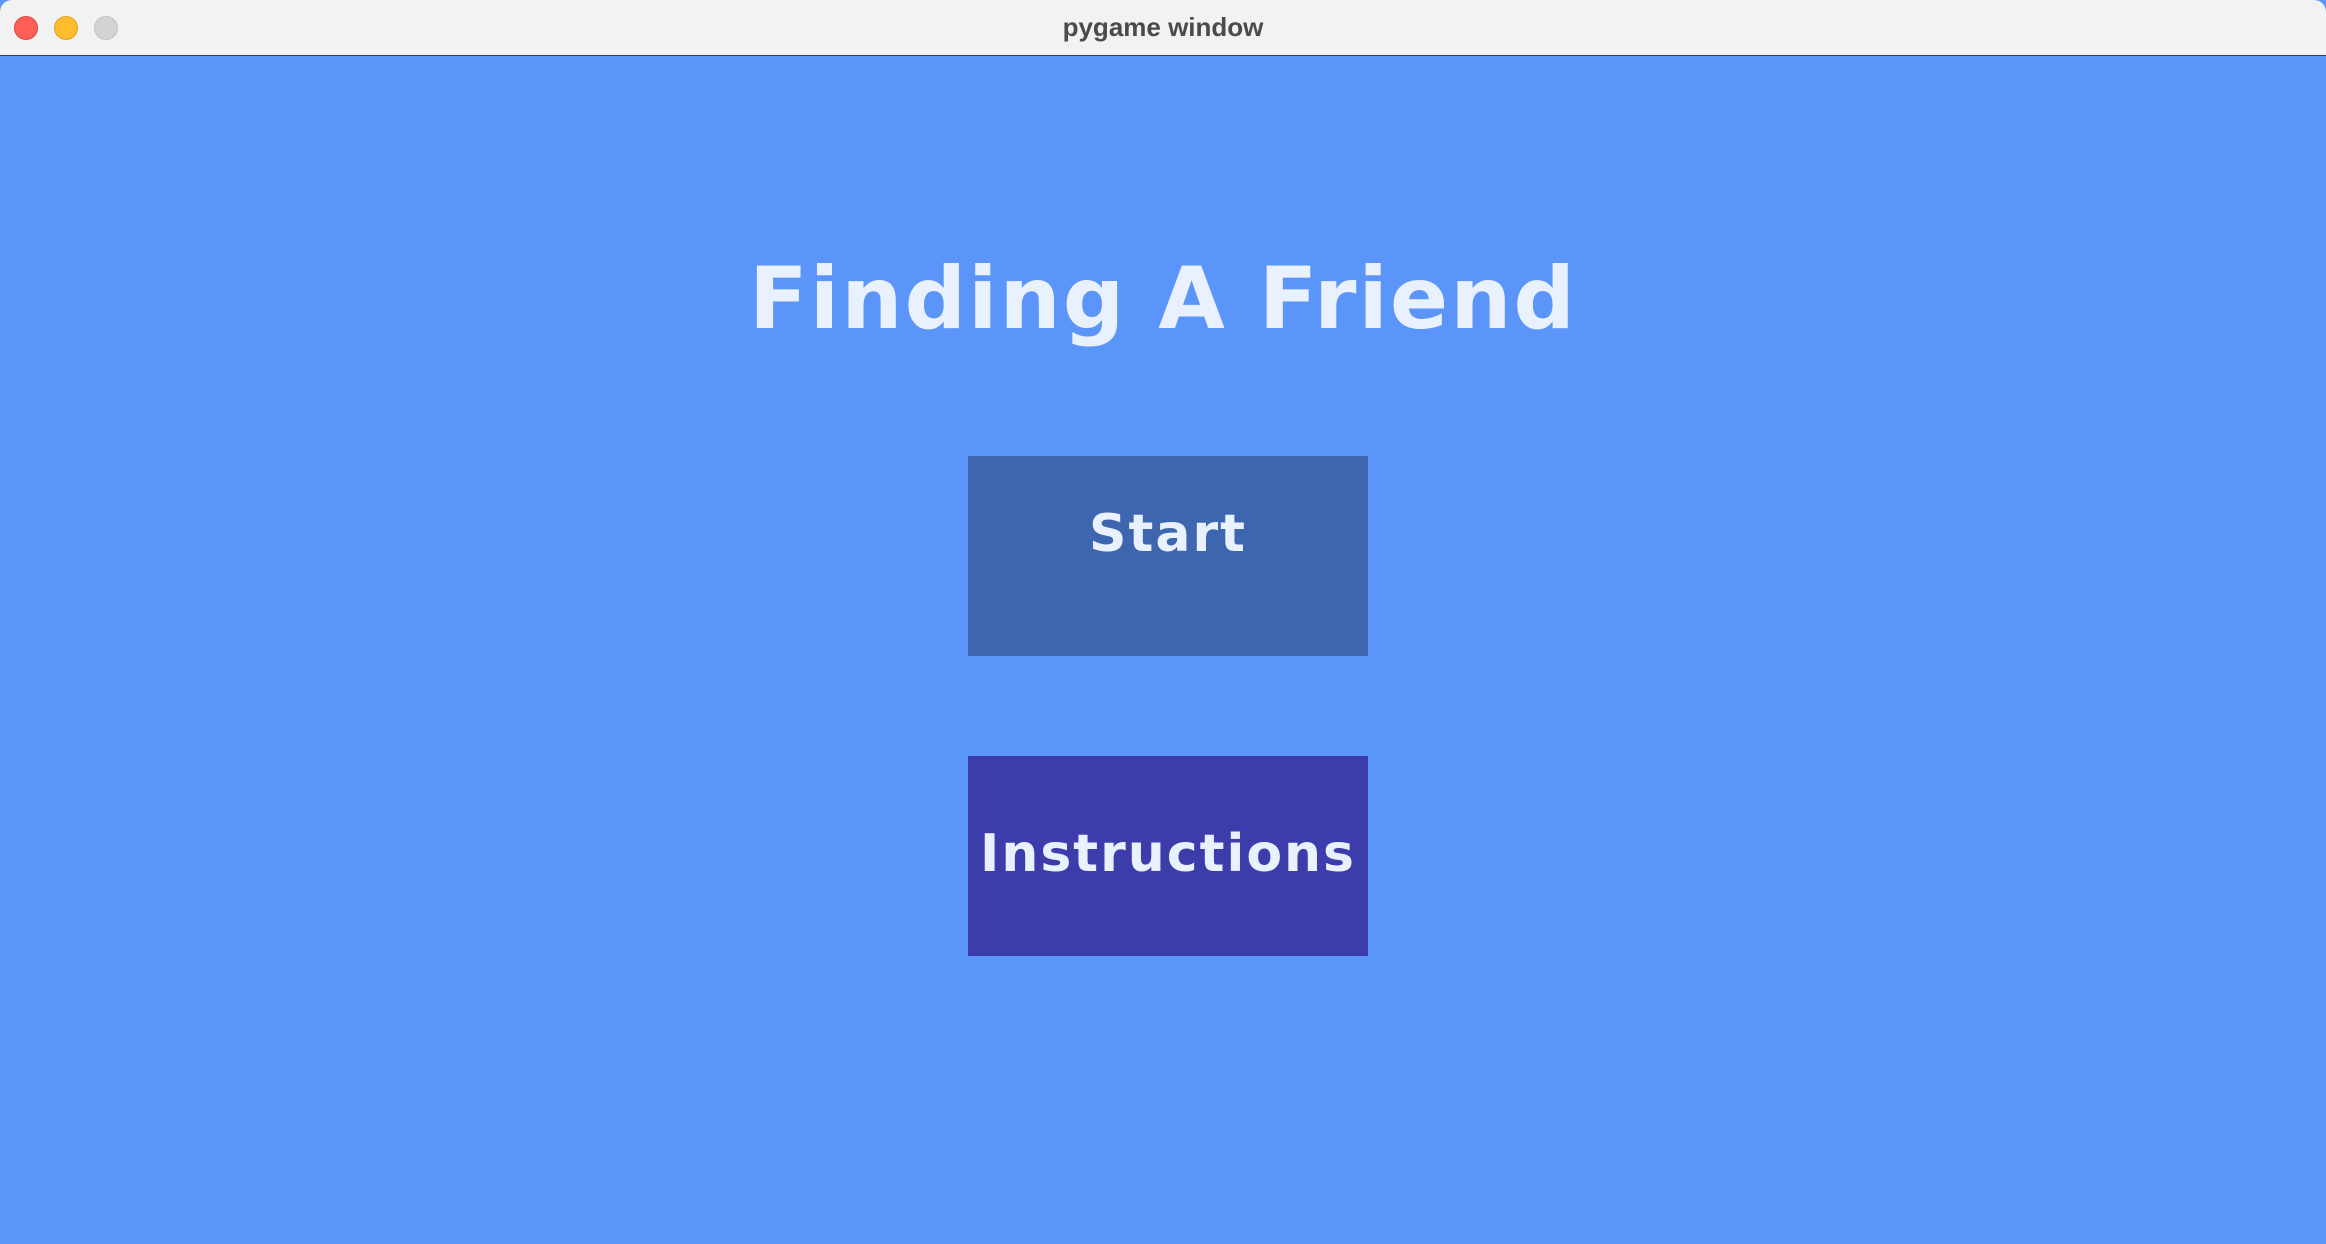 This screenshot has width=2326, height=1244. I want to click on instructions-button-label: Instructions, so click(1168, 854).